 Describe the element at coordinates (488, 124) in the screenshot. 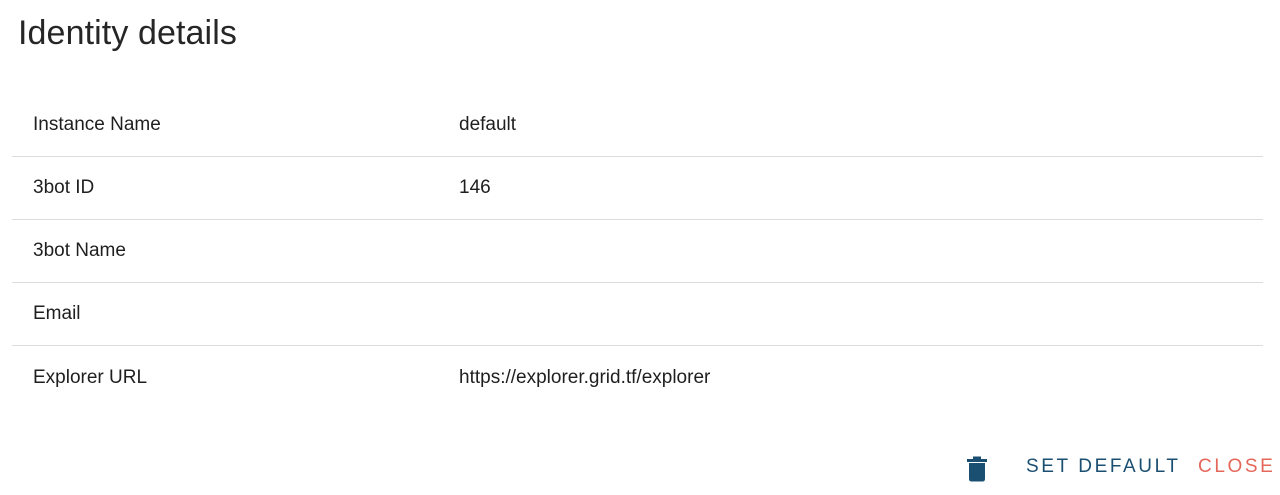

I see `detail-value: default` at that location.